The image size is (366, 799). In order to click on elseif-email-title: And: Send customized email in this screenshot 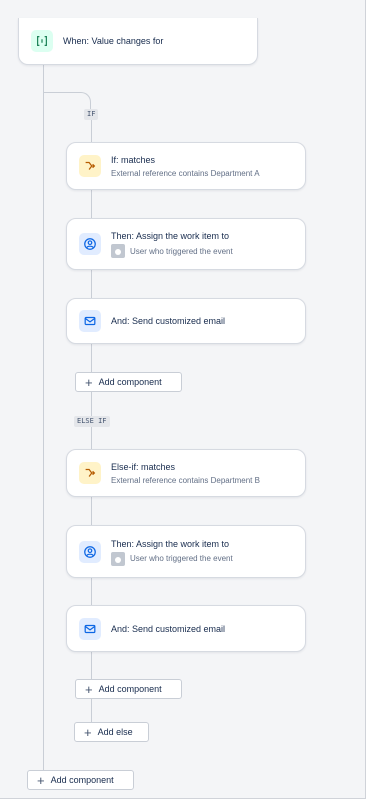, I will do `click(168, 628)`.